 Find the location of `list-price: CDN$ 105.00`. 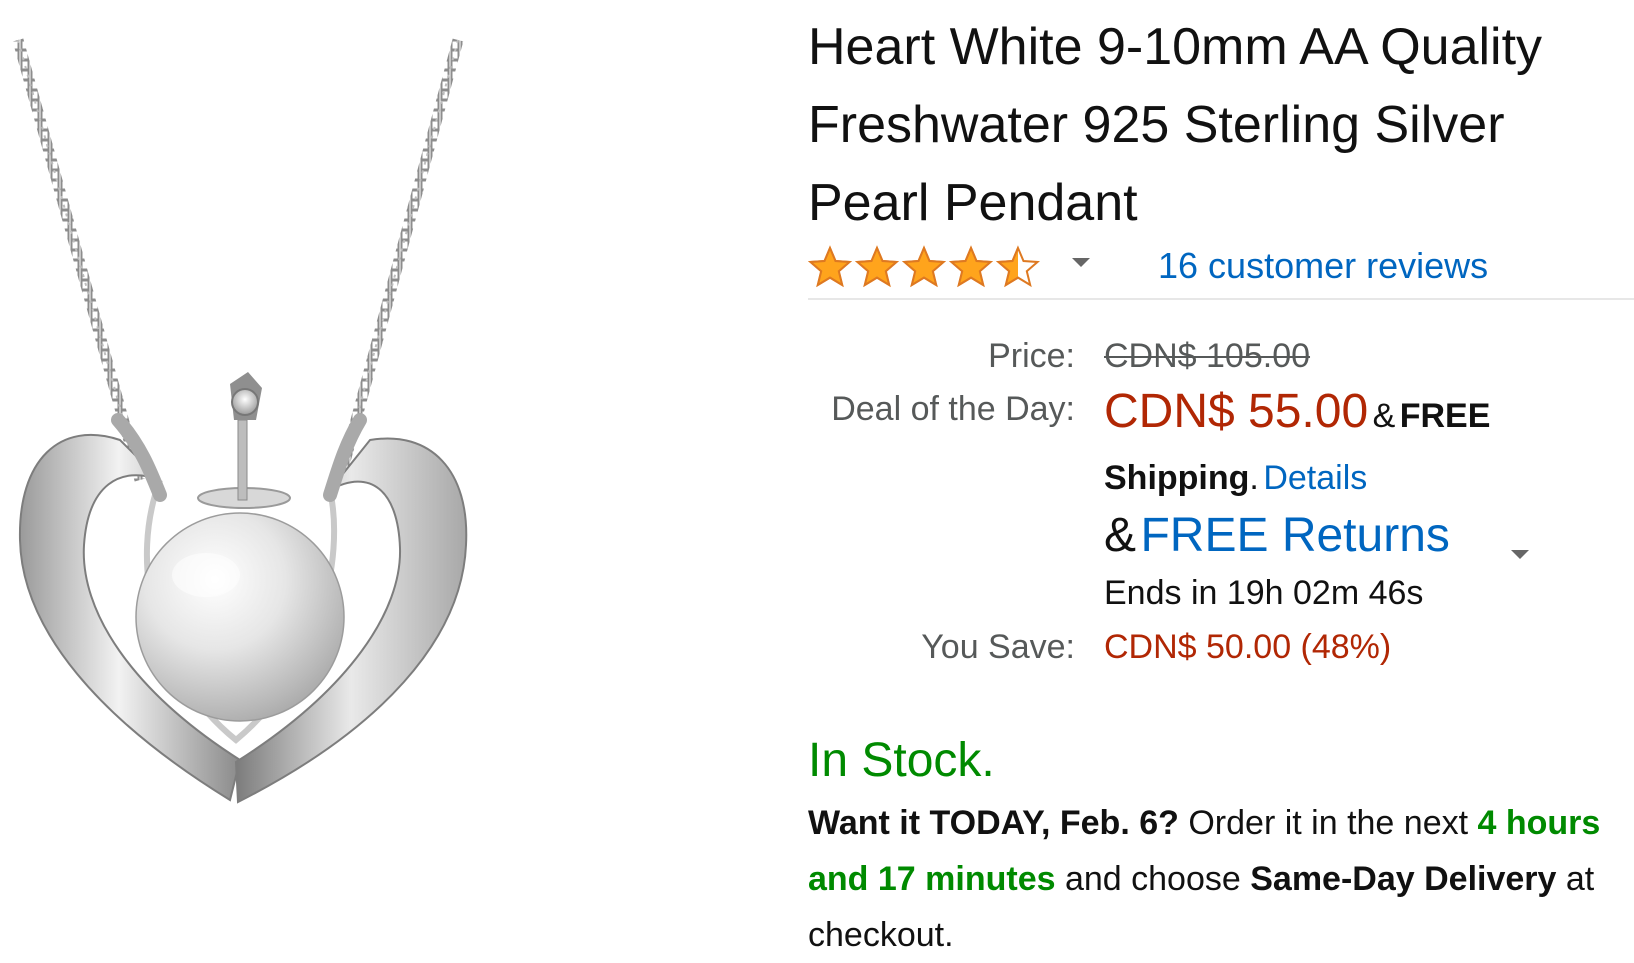

list-price: CDN$ 105.00 is located at coordinates (1207, 356).